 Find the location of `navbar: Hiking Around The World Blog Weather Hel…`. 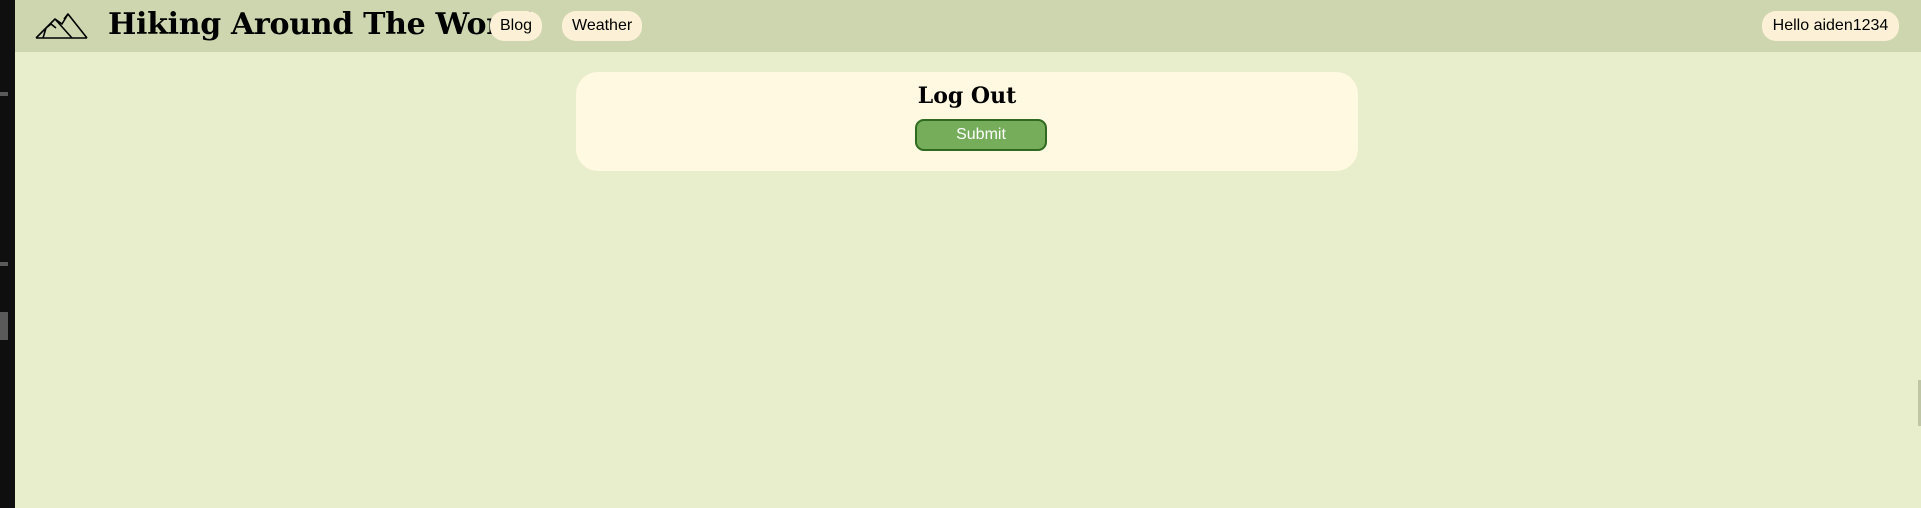

navbar: Hiking Around The World Blog Weather Hel… is located at coordinates (968, 26).